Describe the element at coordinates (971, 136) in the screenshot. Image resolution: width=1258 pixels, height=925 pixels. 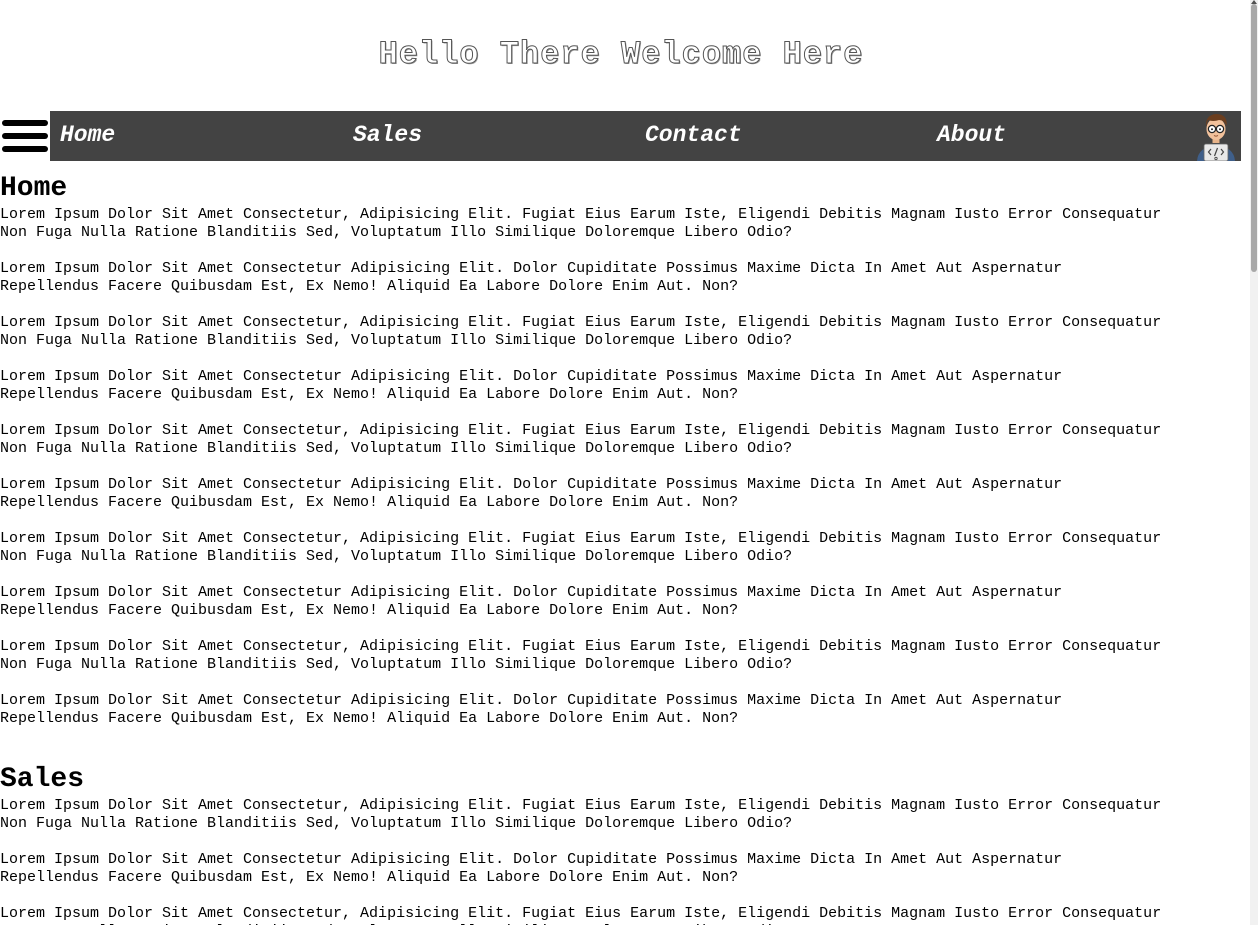
I see `nav-link-about: About` at that location.